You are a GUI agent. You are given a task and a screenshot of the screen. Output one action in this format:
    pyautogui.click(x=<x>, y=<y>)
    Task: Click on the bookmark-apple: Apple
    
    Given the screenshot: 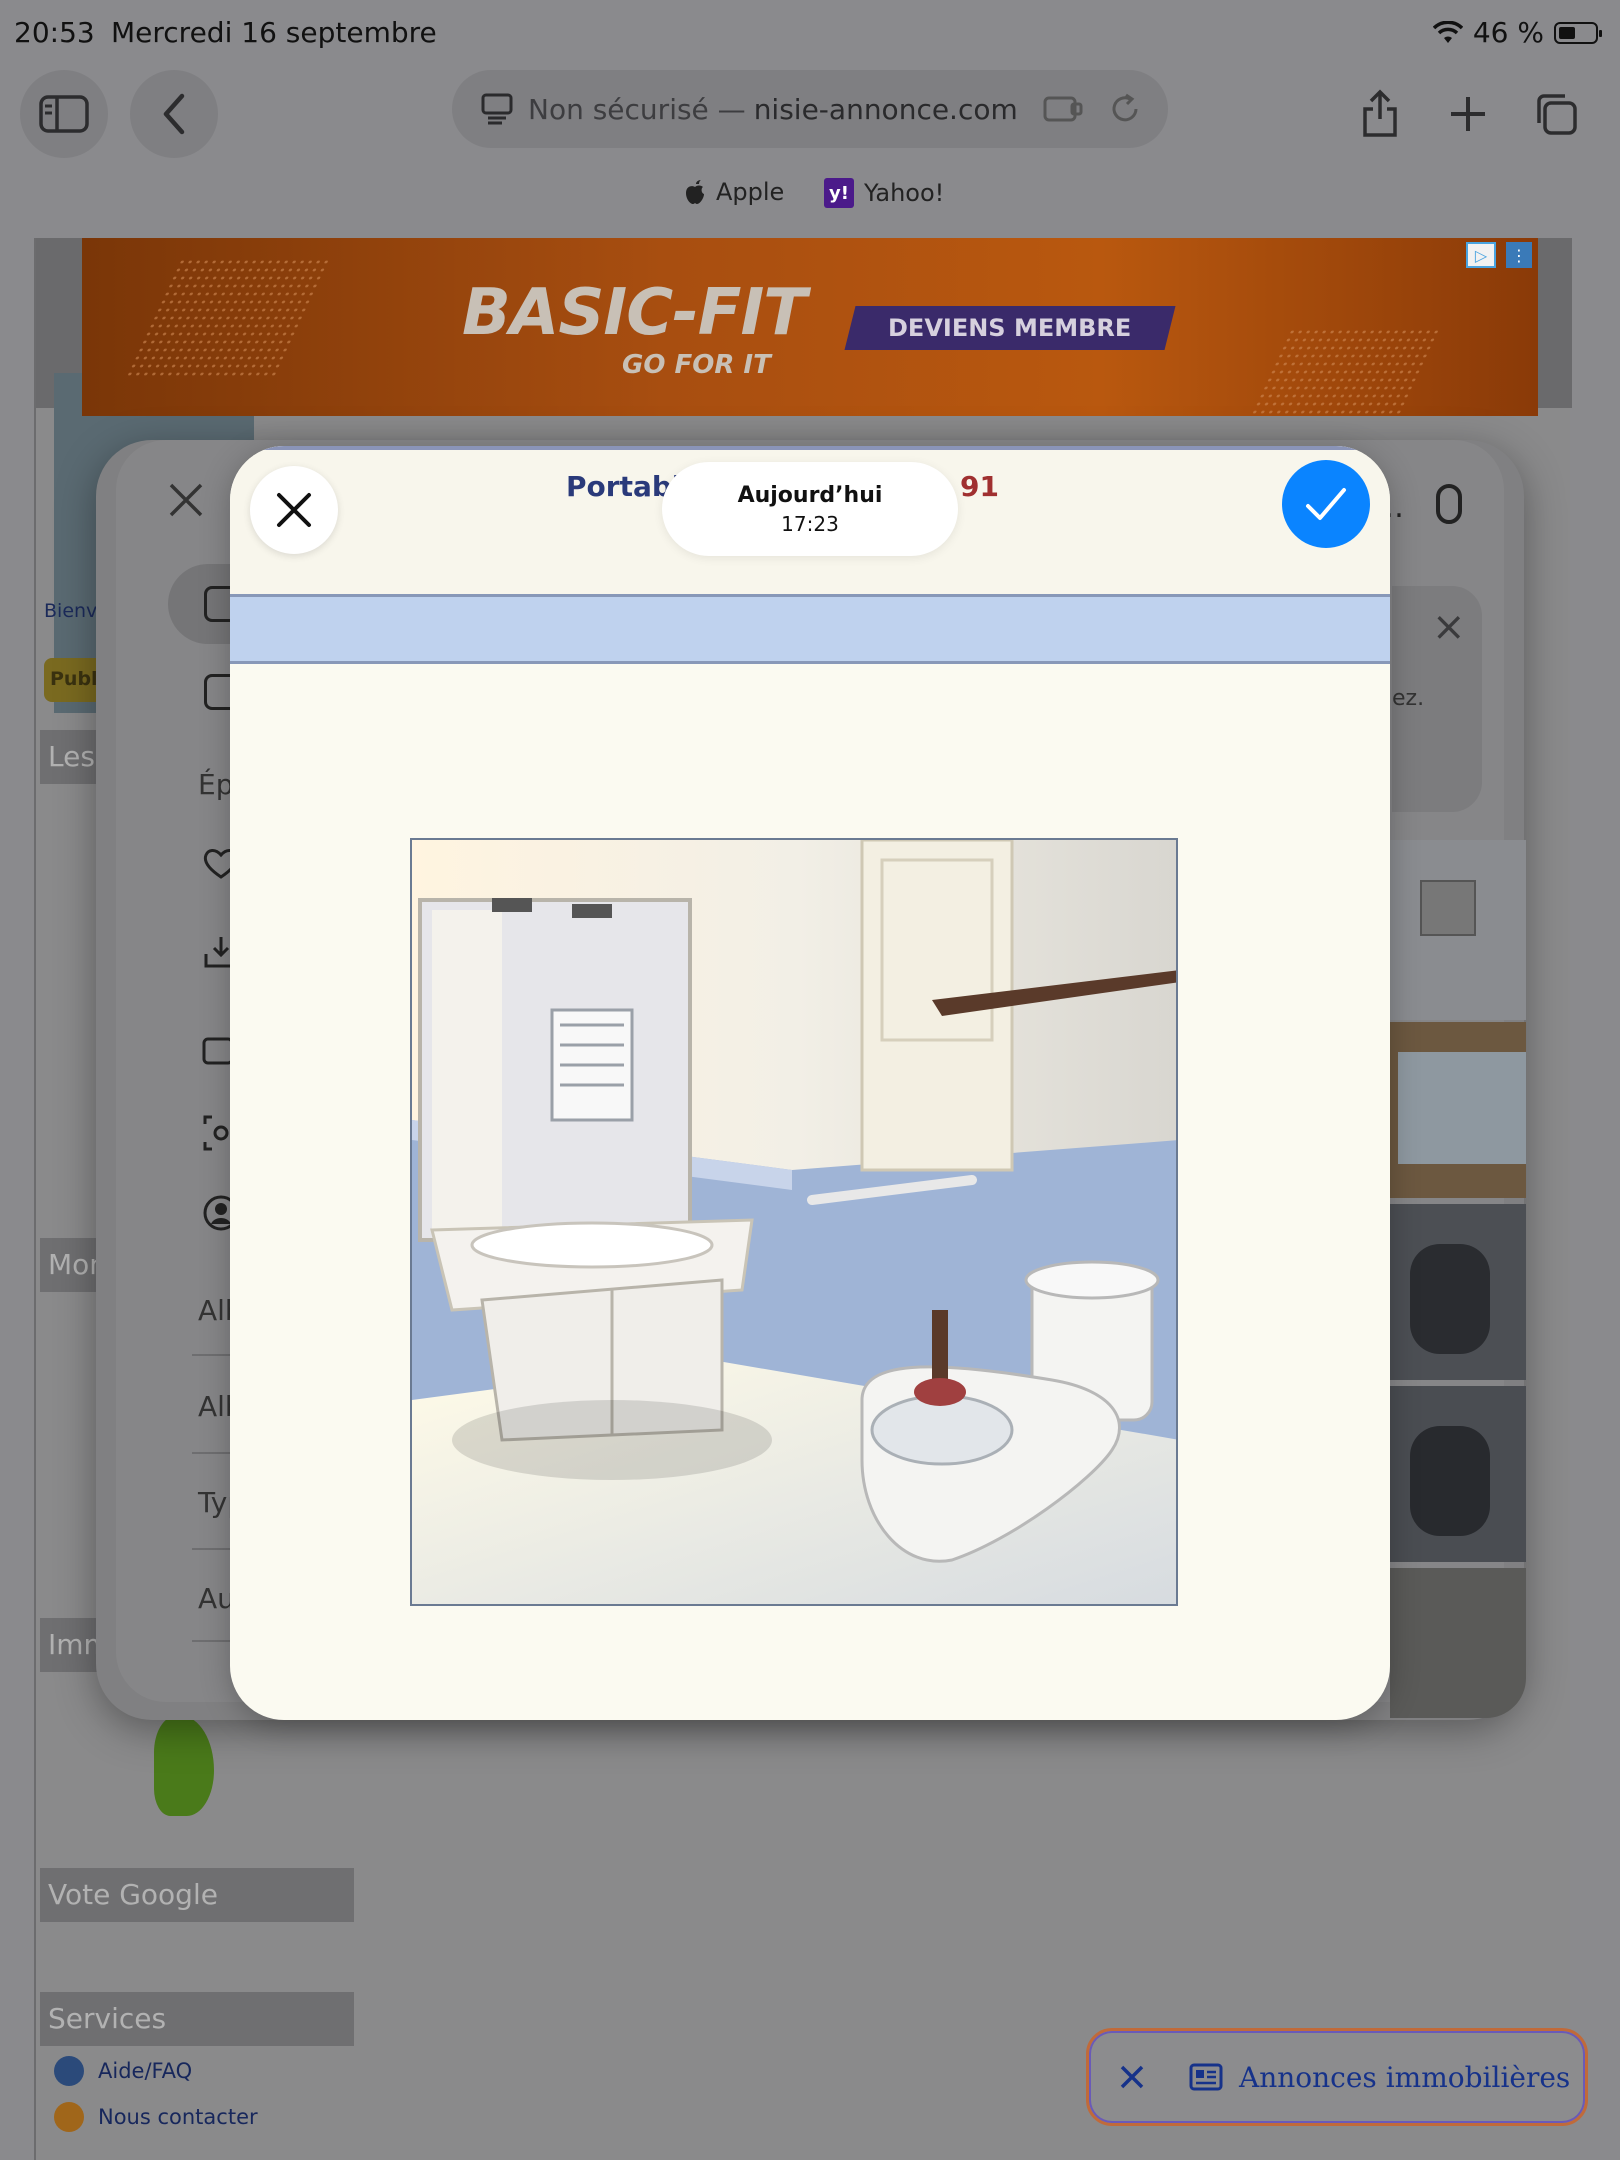 What is the action you would take?
    pyautogui.click(x=734, y=192)
    